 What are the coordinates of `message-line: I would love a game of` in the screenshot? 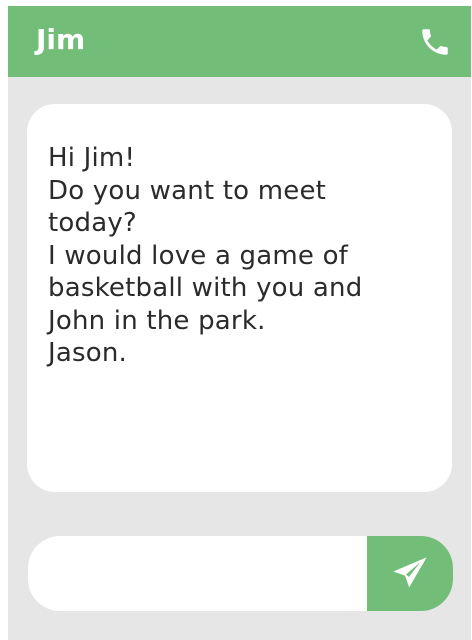 It's located at (198, 255).